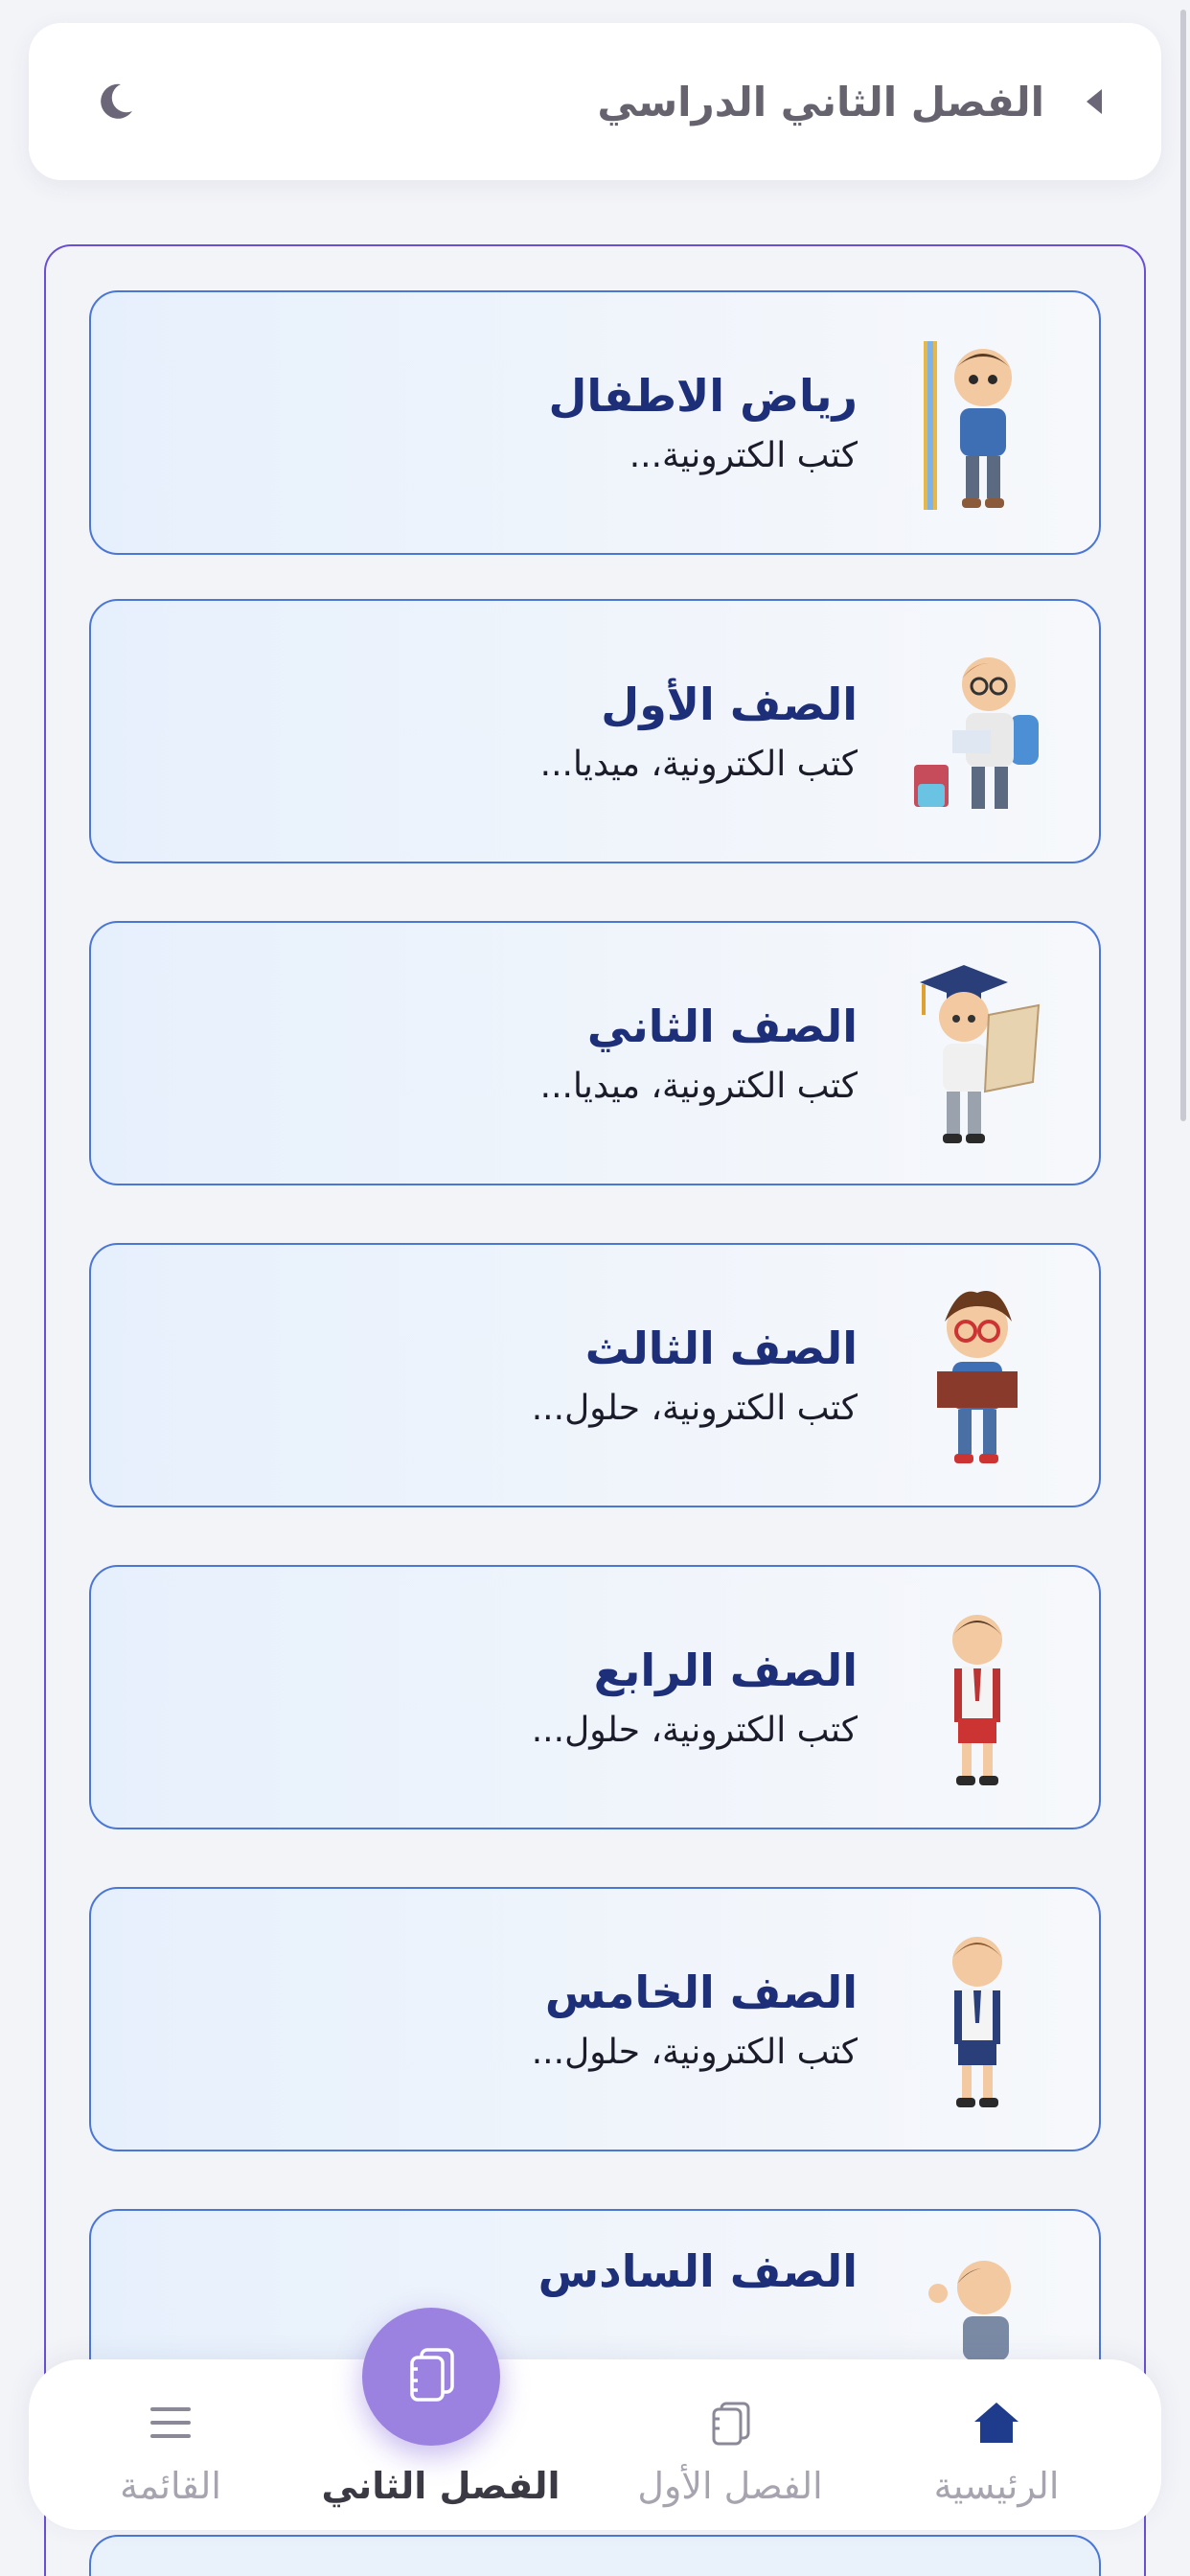  I want to click on card-title: رياض الاطفال, so click(703, 395).